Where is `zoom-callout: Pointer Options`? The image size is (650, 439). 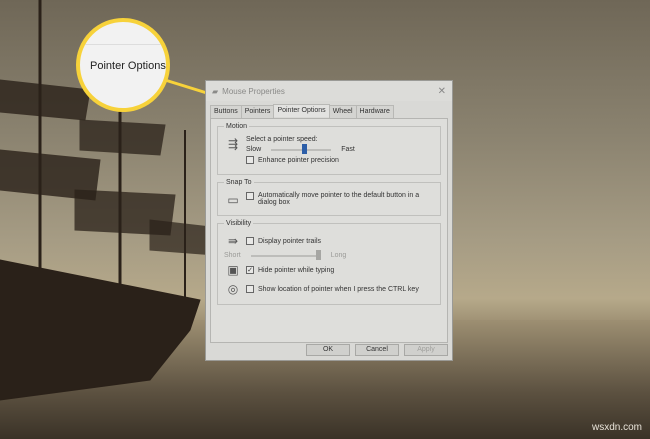
zoom-callout: Pointer Options is located at coordinates (123, 65).